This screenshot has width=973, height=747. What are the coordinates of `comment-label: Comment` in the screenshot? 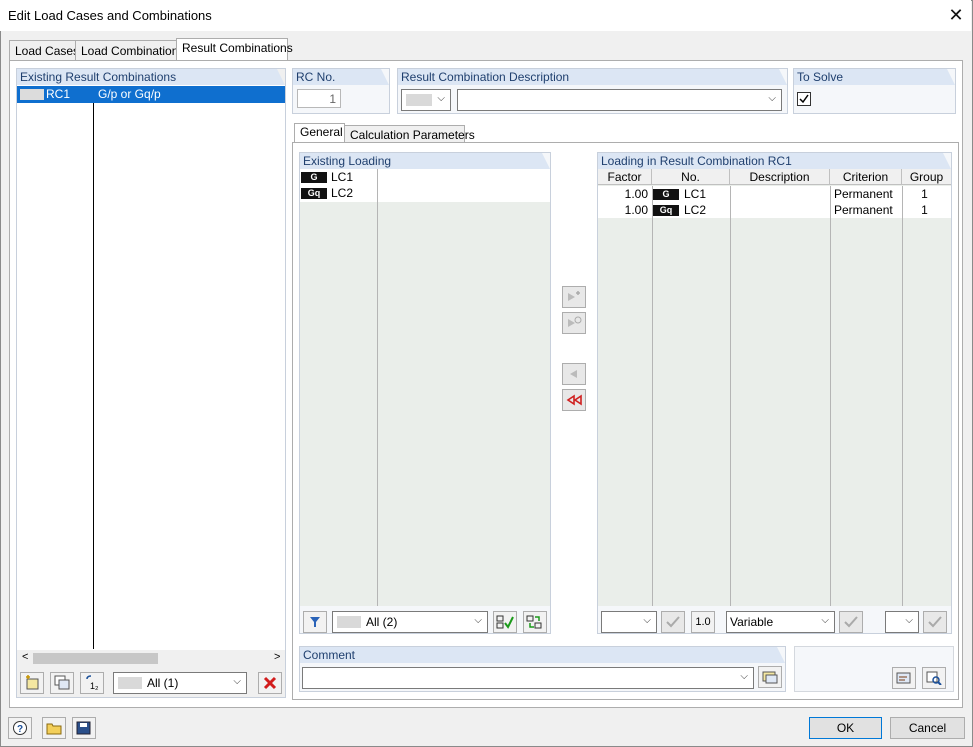 It's located at (542, 655).